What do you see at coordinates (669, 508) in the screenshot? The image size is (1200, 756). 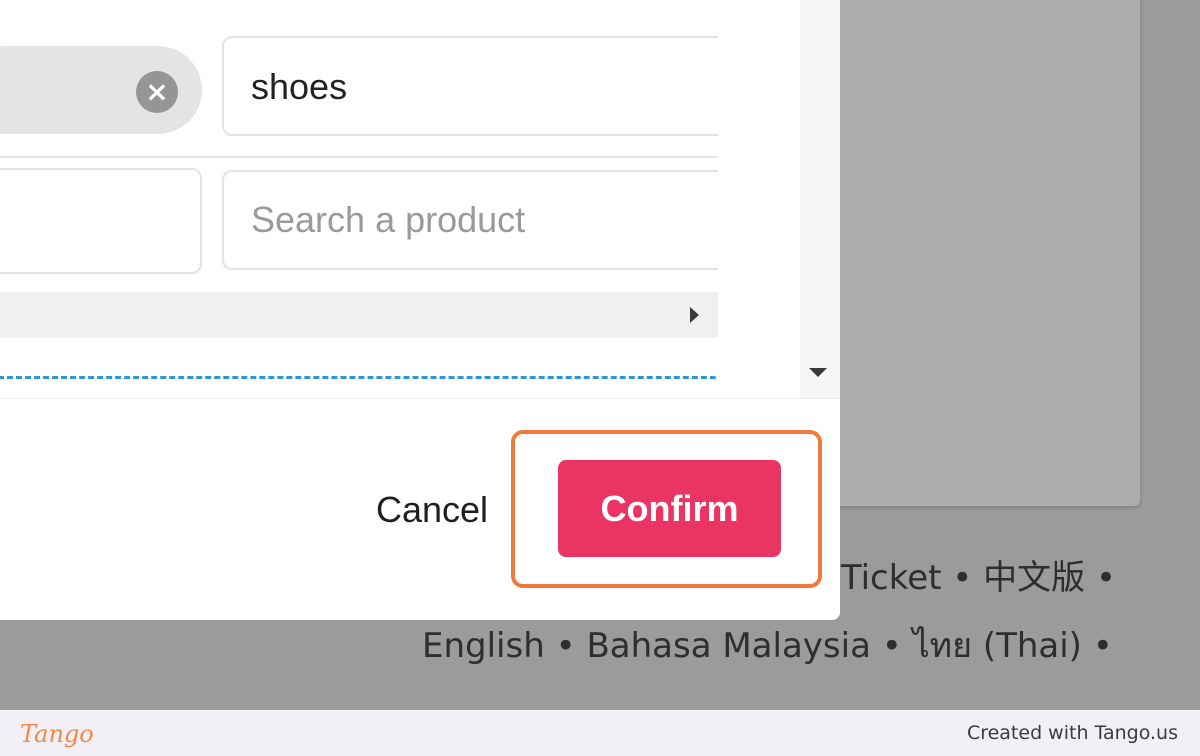 I see `confirm-button: Confirm` at bounding box center [669, 508].